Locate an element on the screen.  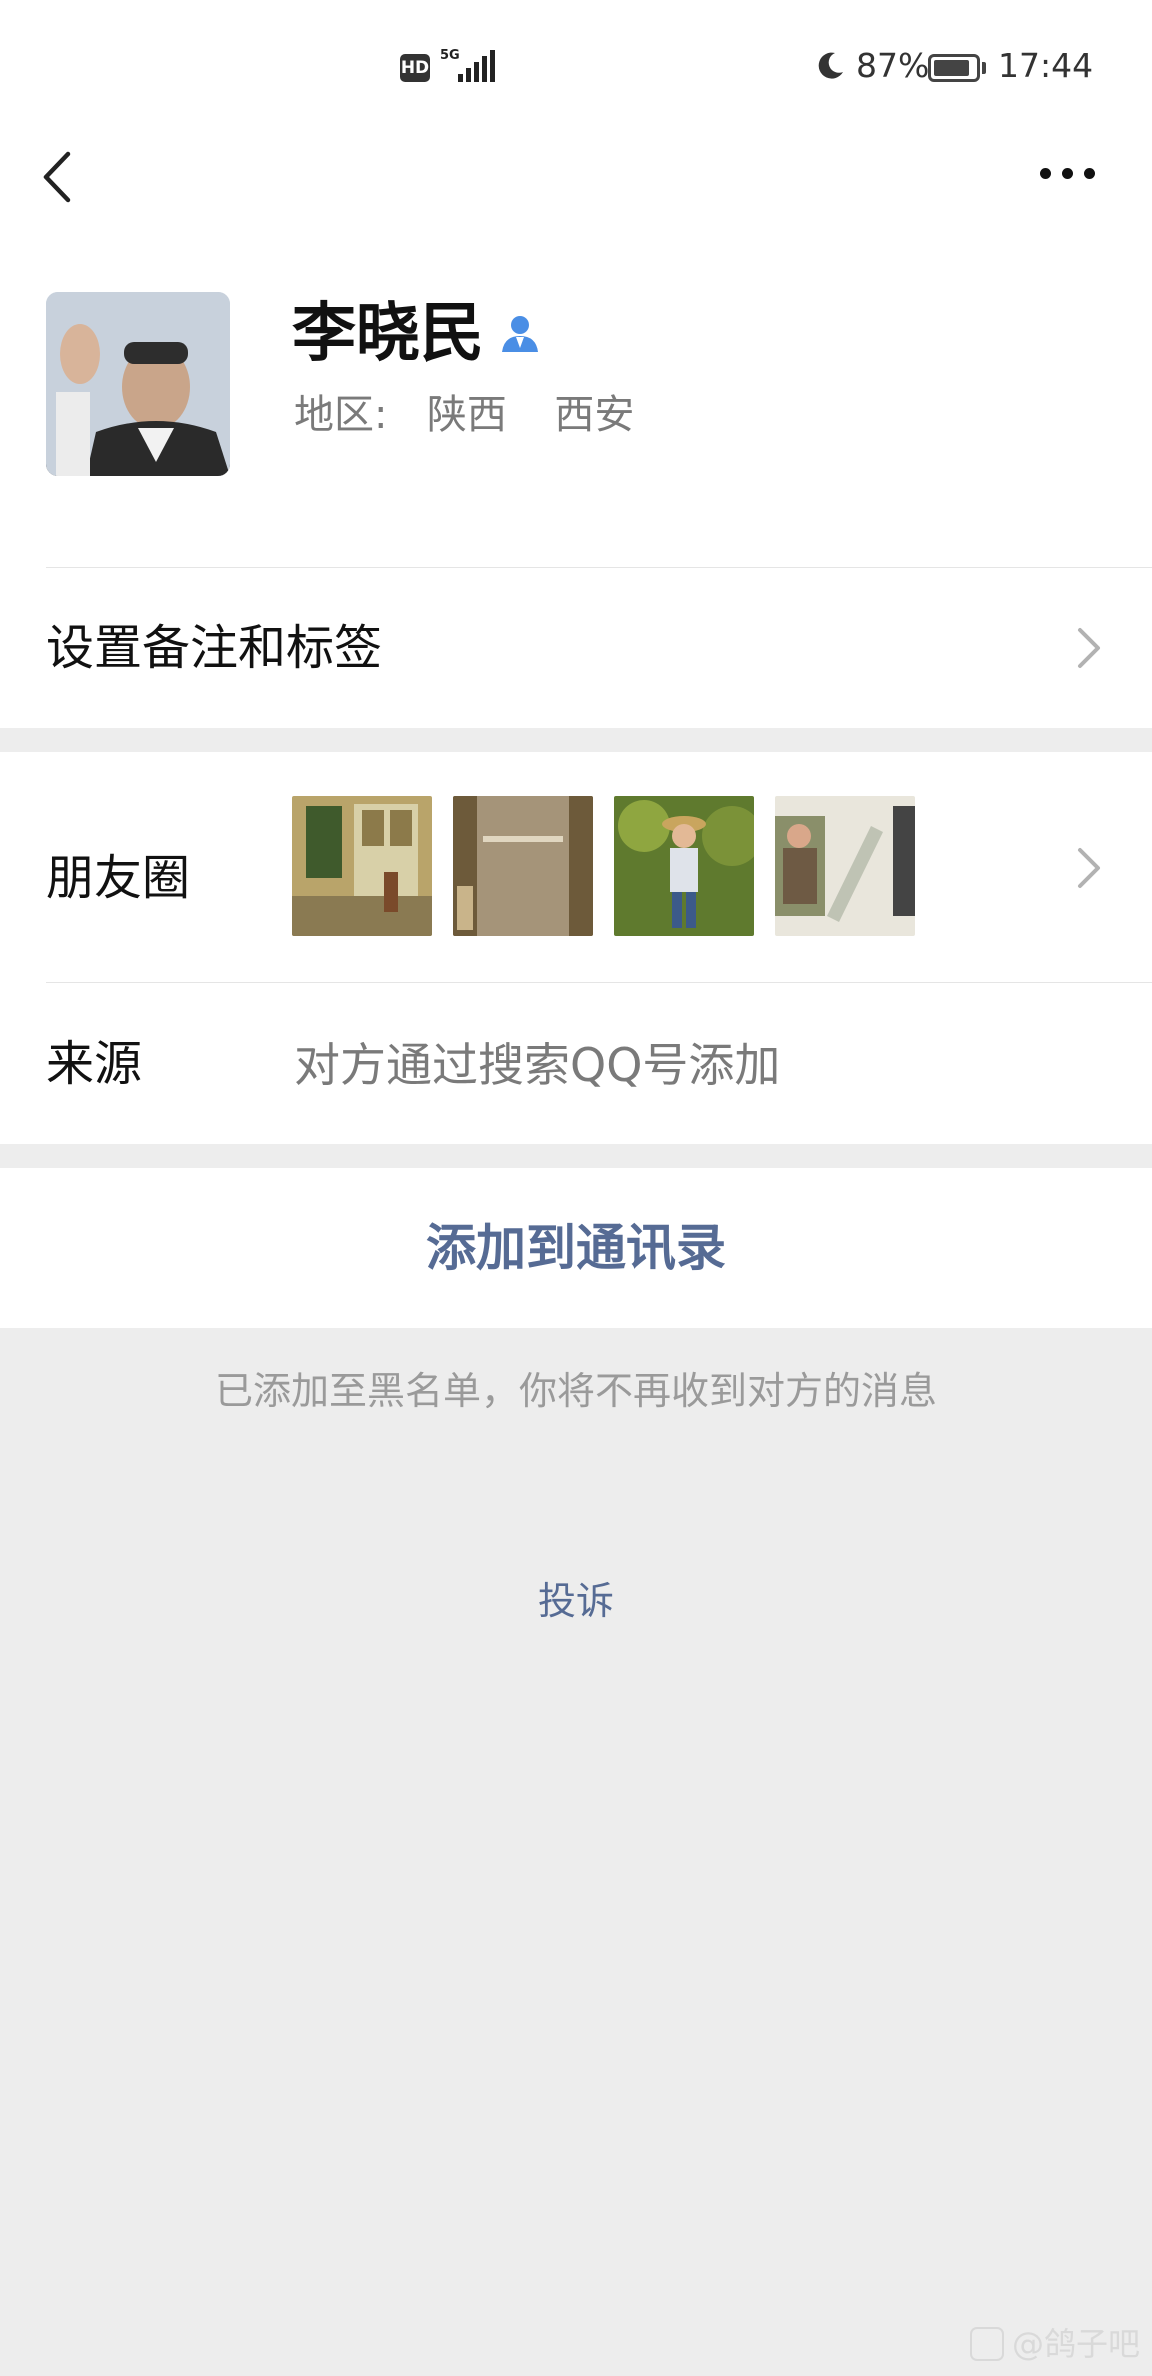
more-dots-icon is located at coordinates (1067, 173).